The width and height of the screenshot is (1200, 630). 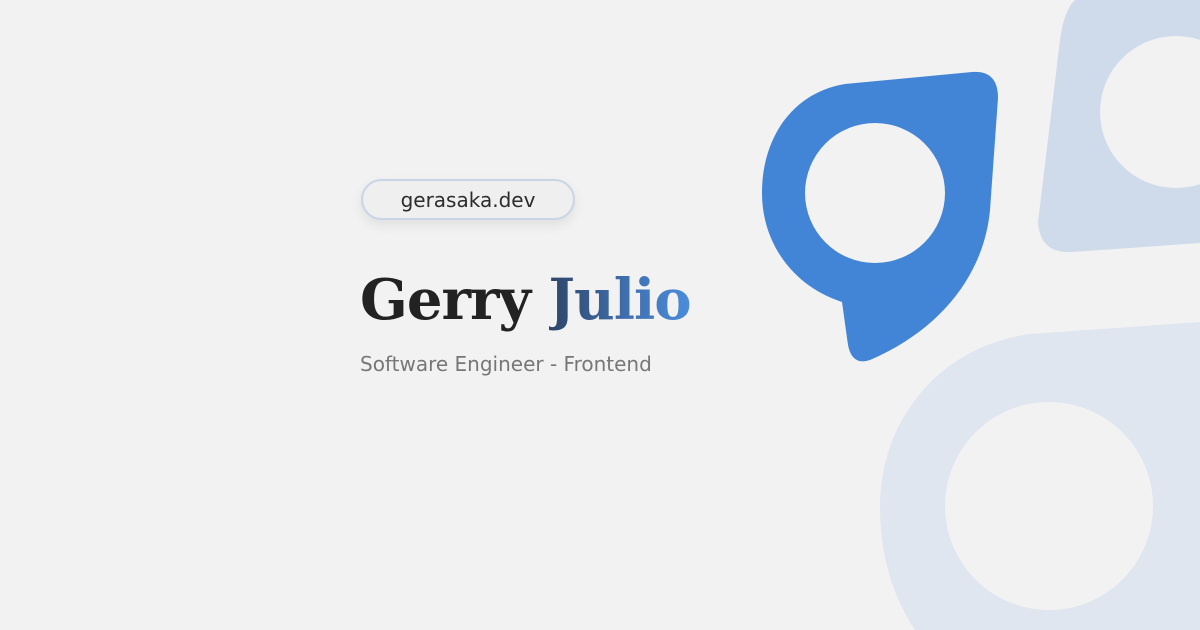 What do you see at coordinates (880, 216) in the screenshot?
I see `map-pin-icon` at bounding box center [880, 216].